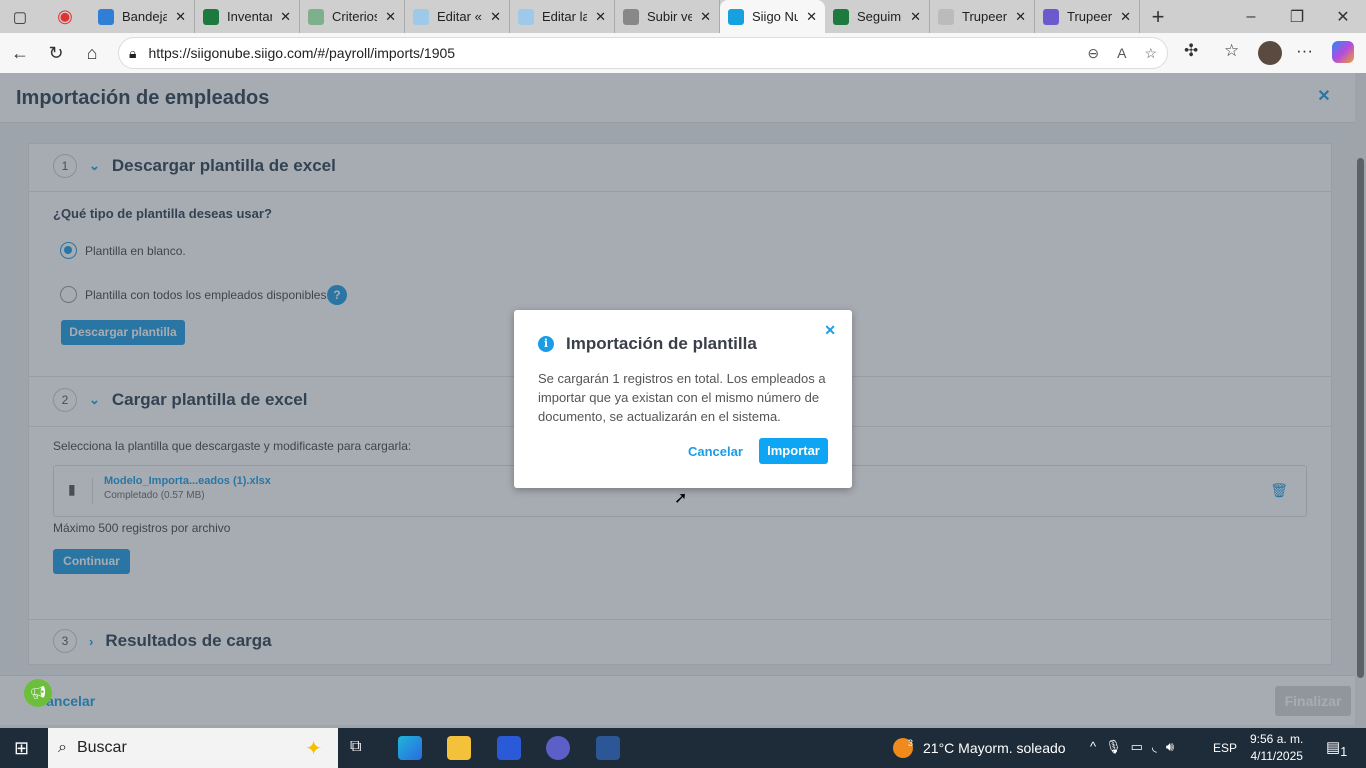 The height and width of the screenshot is (768, 1366). What do you see at coordinates (1270, 53) in the screenshot?
I see `profile-avatar` at bounding box center [1270, 53].